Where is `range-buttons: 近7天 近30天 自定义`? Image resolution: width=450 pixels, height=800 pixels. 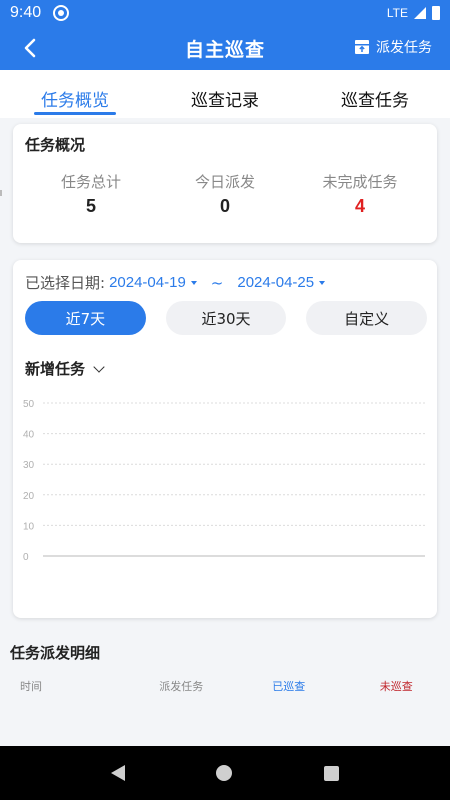
range-buttons: 近7天 近30天 自定义 is located at coordinates (226, 318).